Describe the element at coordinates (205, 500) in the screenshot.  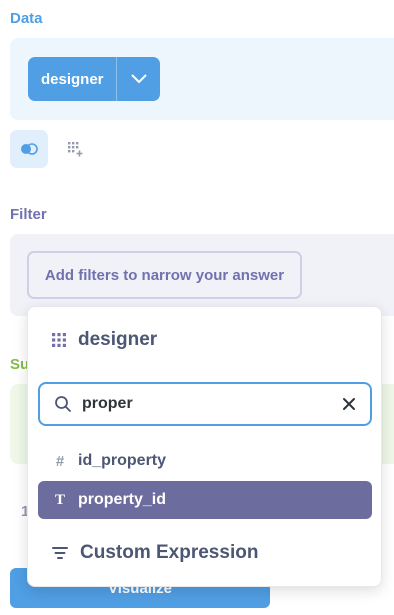
I see `column-option-property-id: T property_id` at that location.